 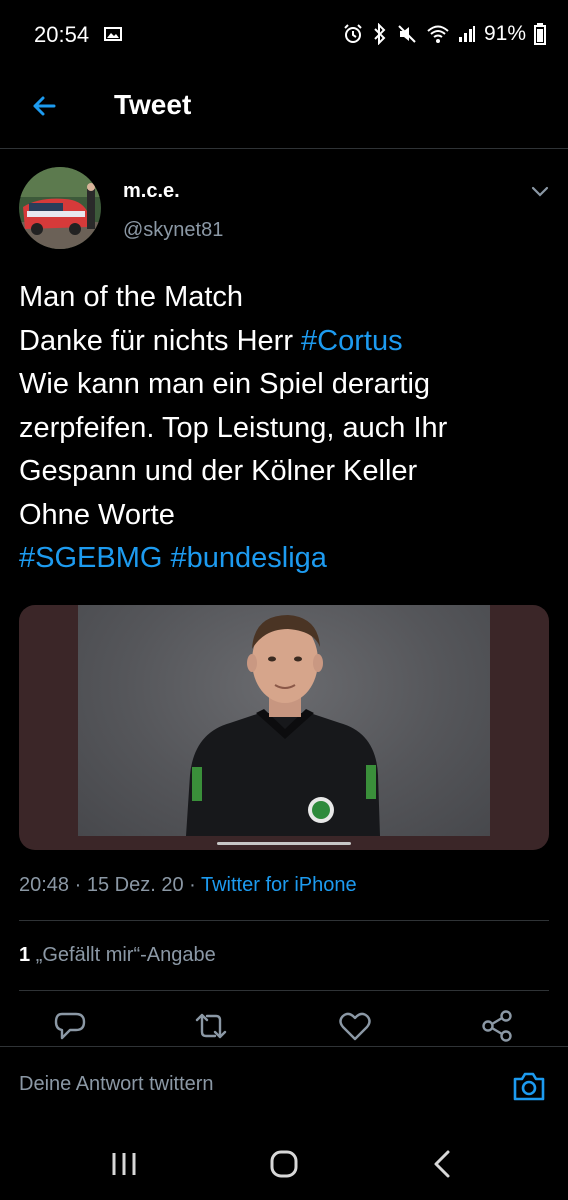 I want to click on mute-icon, so click(x=407, y=34).